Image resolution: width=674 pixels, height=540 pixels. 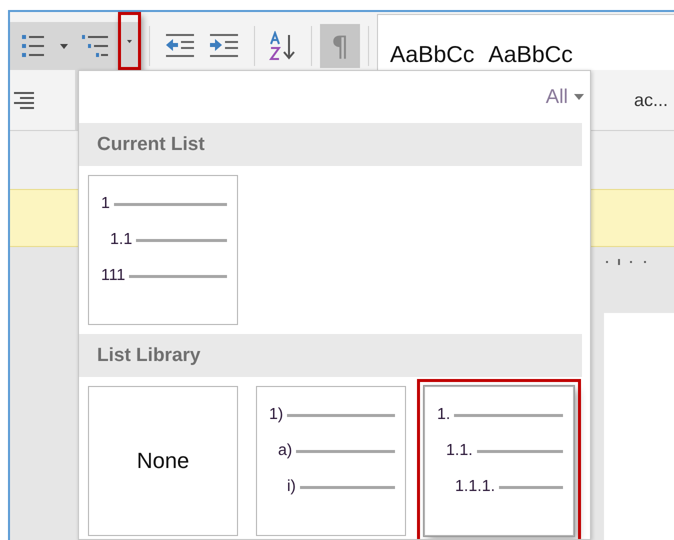 What do you see at coordinates (224, 46) in the screenshot?
I see `increase-indent-icon` at bounding box center [224, 46].